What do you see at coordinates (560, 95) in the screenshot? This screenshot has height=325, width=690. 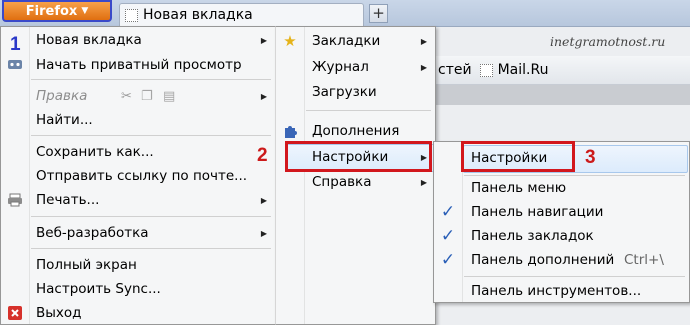 I see `toolbar-stripe` at bounding box center [560, 95].